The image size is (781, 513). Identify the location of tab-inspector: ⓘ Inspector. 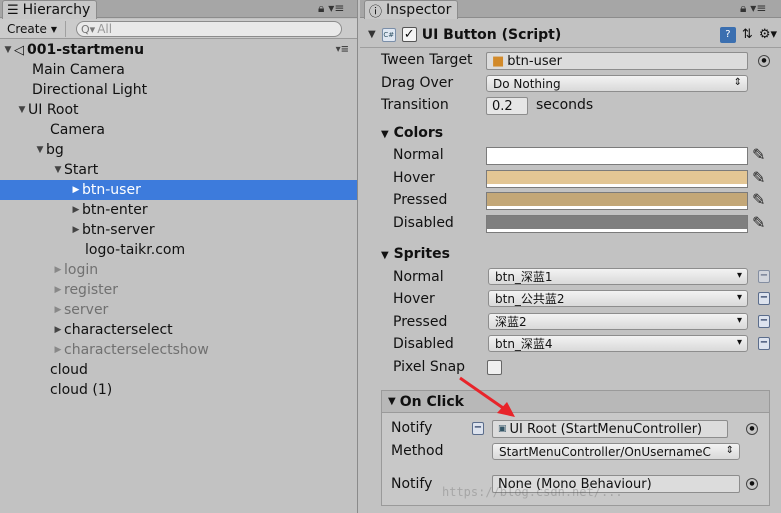
(411, 10).